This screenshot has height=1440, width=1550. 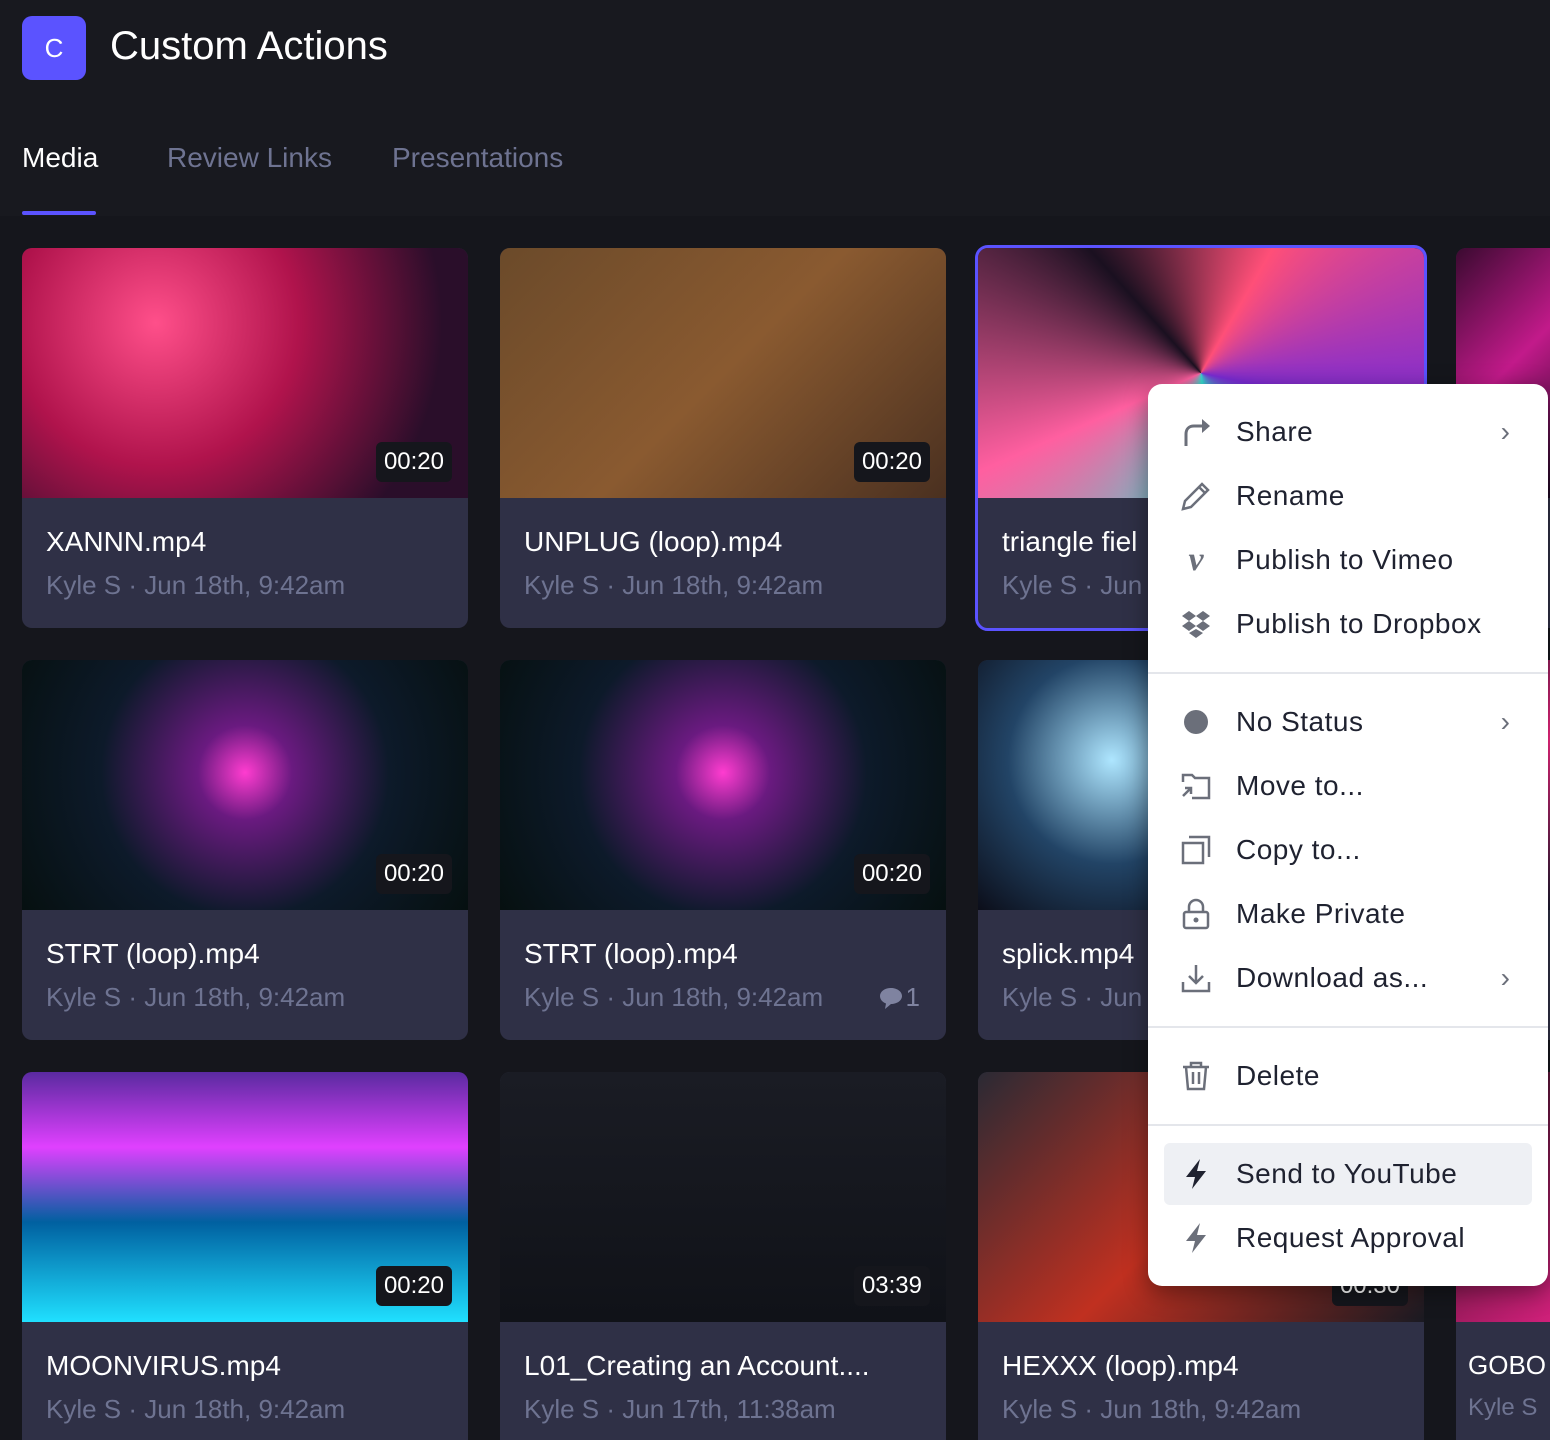 I want to click on menu-label: Publish to Vimeo, so click(x=1345, y=559).